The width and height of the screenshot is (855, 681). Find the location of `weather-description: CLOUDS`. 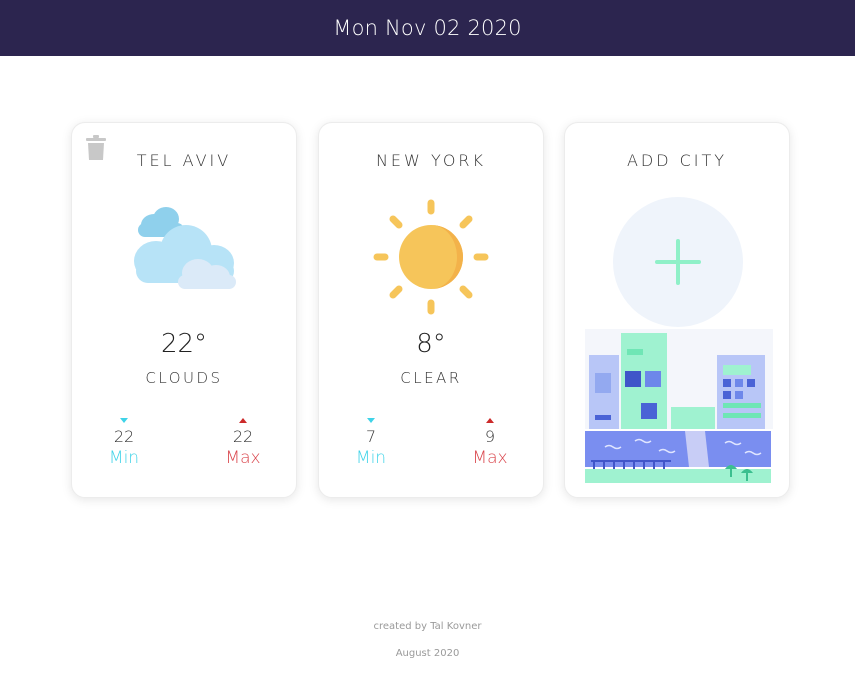

weather-description: CLOUDS is located at coordinates (184, 378).